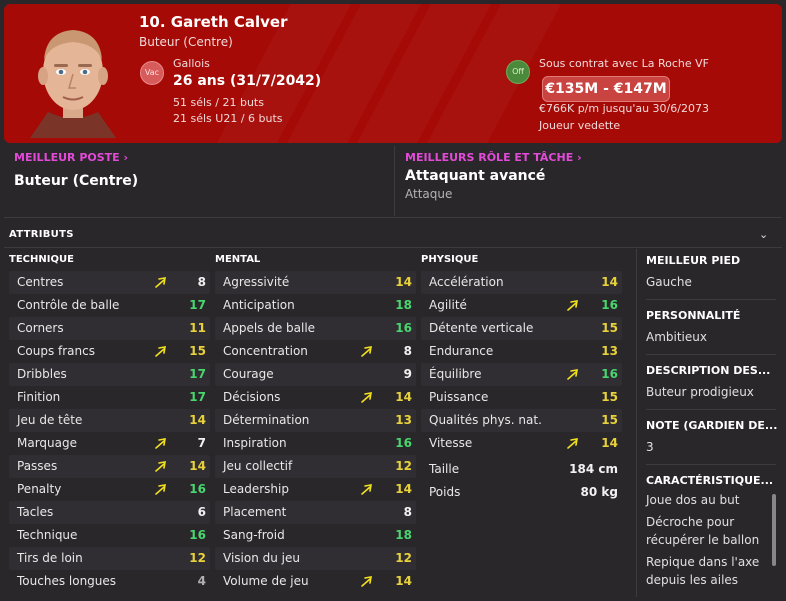  I want to click on attribute-value: 8, so click(407, 351).